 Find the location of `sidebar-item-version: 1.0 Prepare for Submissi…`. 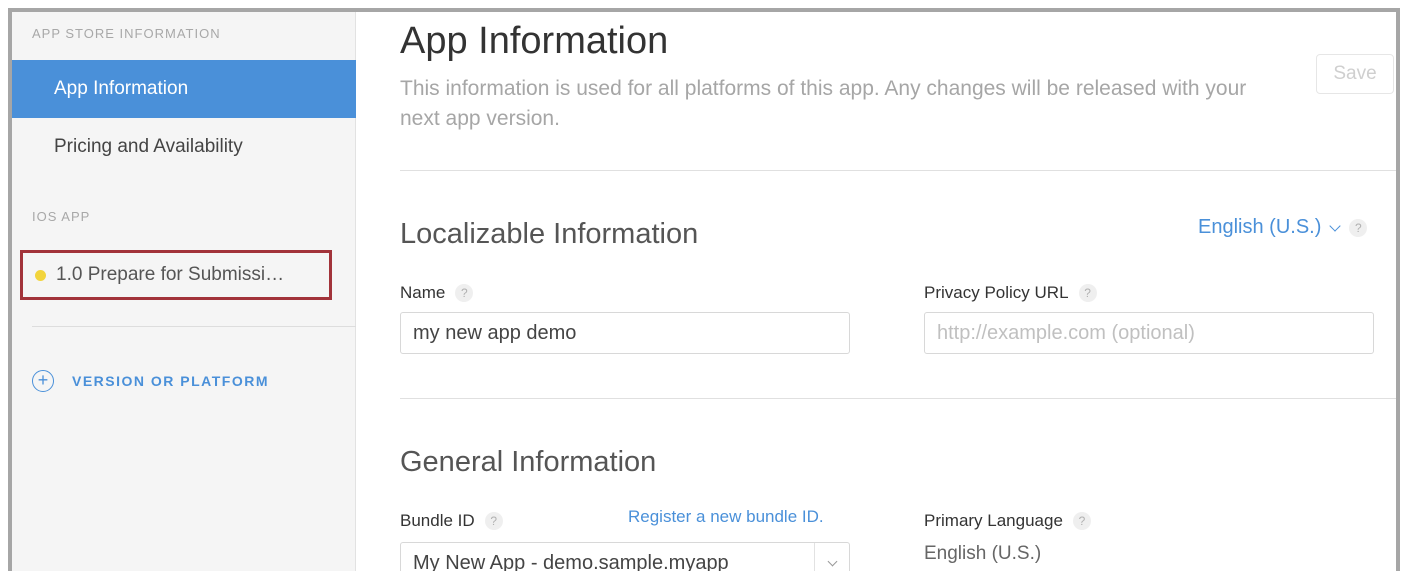

sidebar-item-version: 1.0 Prepare for Submissi… is located at coordinates (176, 275).